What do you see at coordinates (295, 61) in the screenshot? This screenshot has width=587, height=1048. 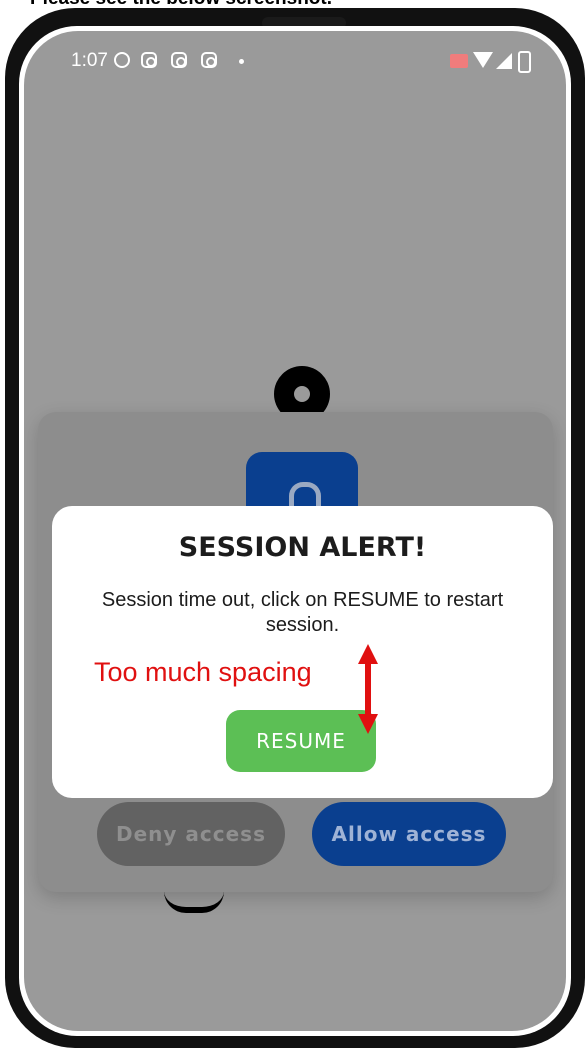 I see `status-bar: 1:07` at bounding box center [295, 61].